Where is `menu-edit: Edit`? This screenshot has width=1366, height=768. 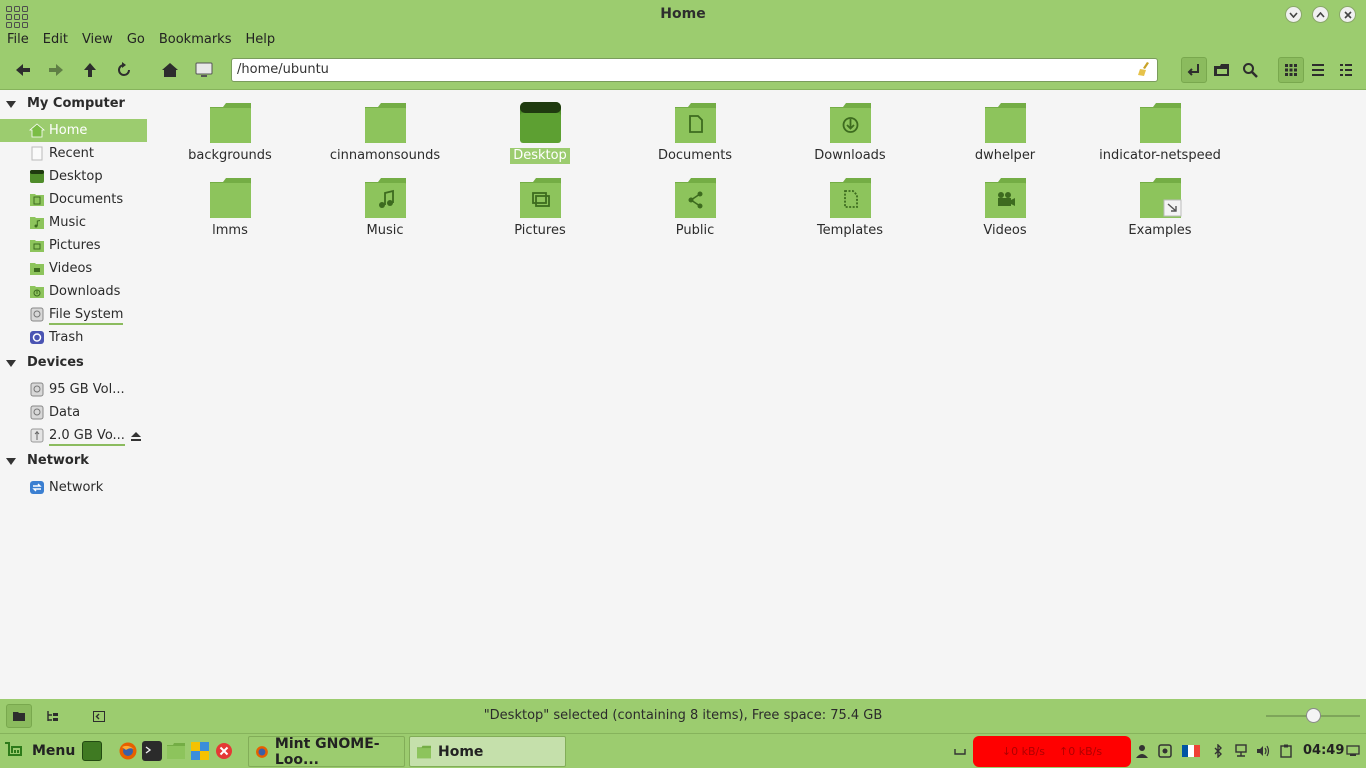 menu-edit: Edit is located at coordinates (55, 41).